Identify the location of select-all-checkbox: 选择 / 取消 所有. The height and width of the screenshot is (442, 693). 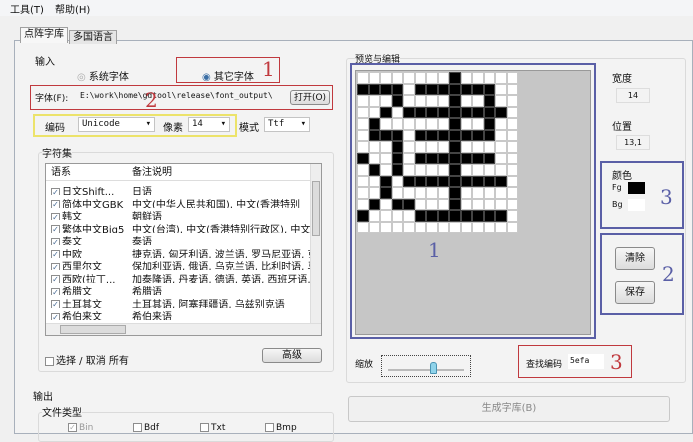
(87, 359).